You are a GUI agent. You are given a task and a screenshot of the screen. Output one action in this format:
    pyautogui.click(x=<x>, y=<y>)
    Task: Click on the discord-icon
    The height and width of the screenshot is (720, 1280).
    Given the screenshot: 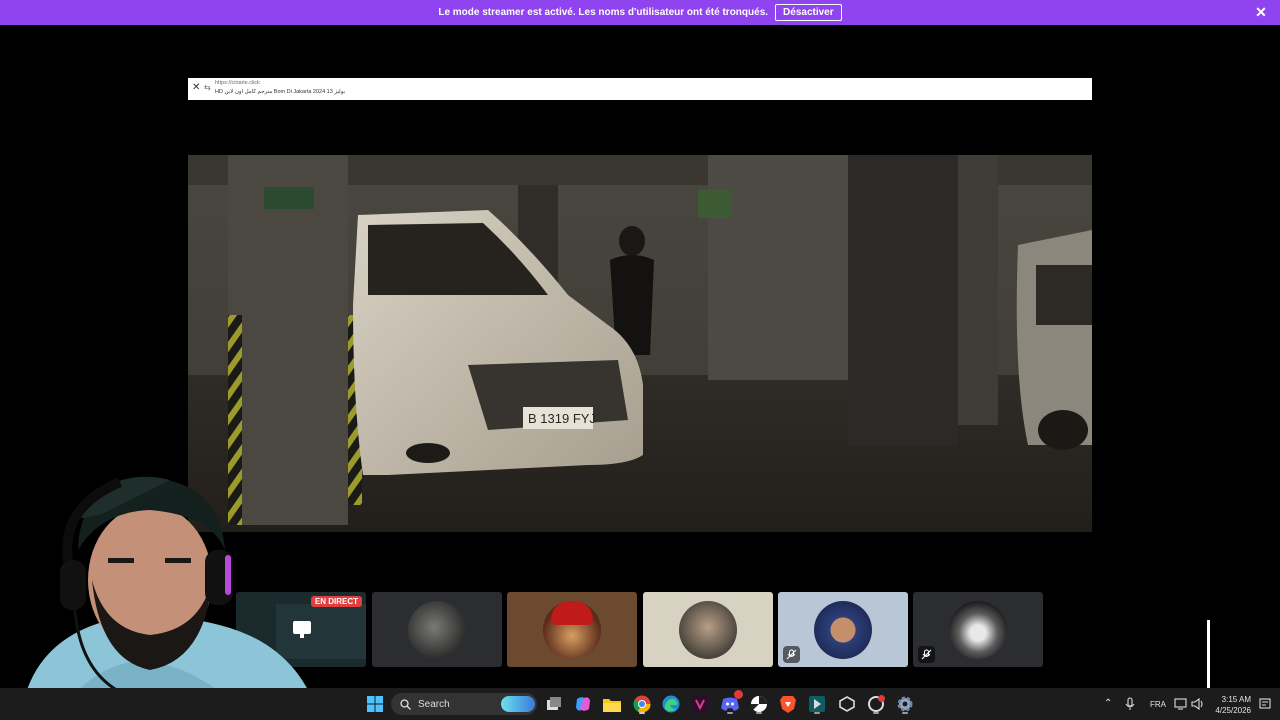 What is the action you would take?
    pyautogui.click(x=730, y=703)
    